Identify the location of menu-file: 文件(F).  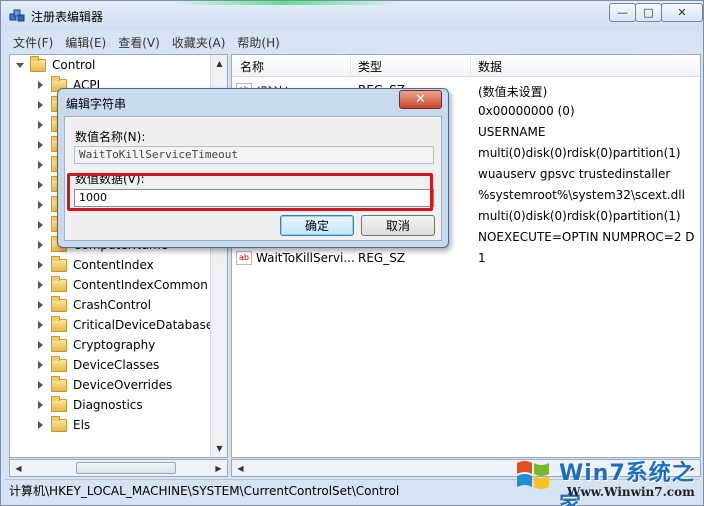
(33, 43).